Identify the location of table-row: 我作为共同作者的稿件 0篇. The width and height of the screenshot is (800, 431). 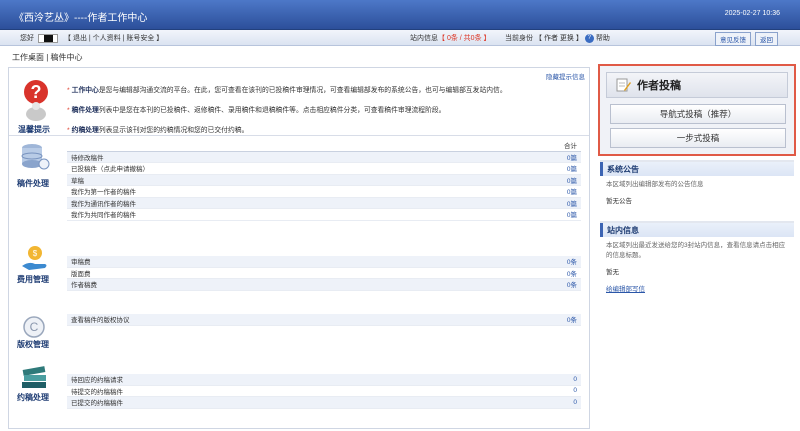
(324, 215).